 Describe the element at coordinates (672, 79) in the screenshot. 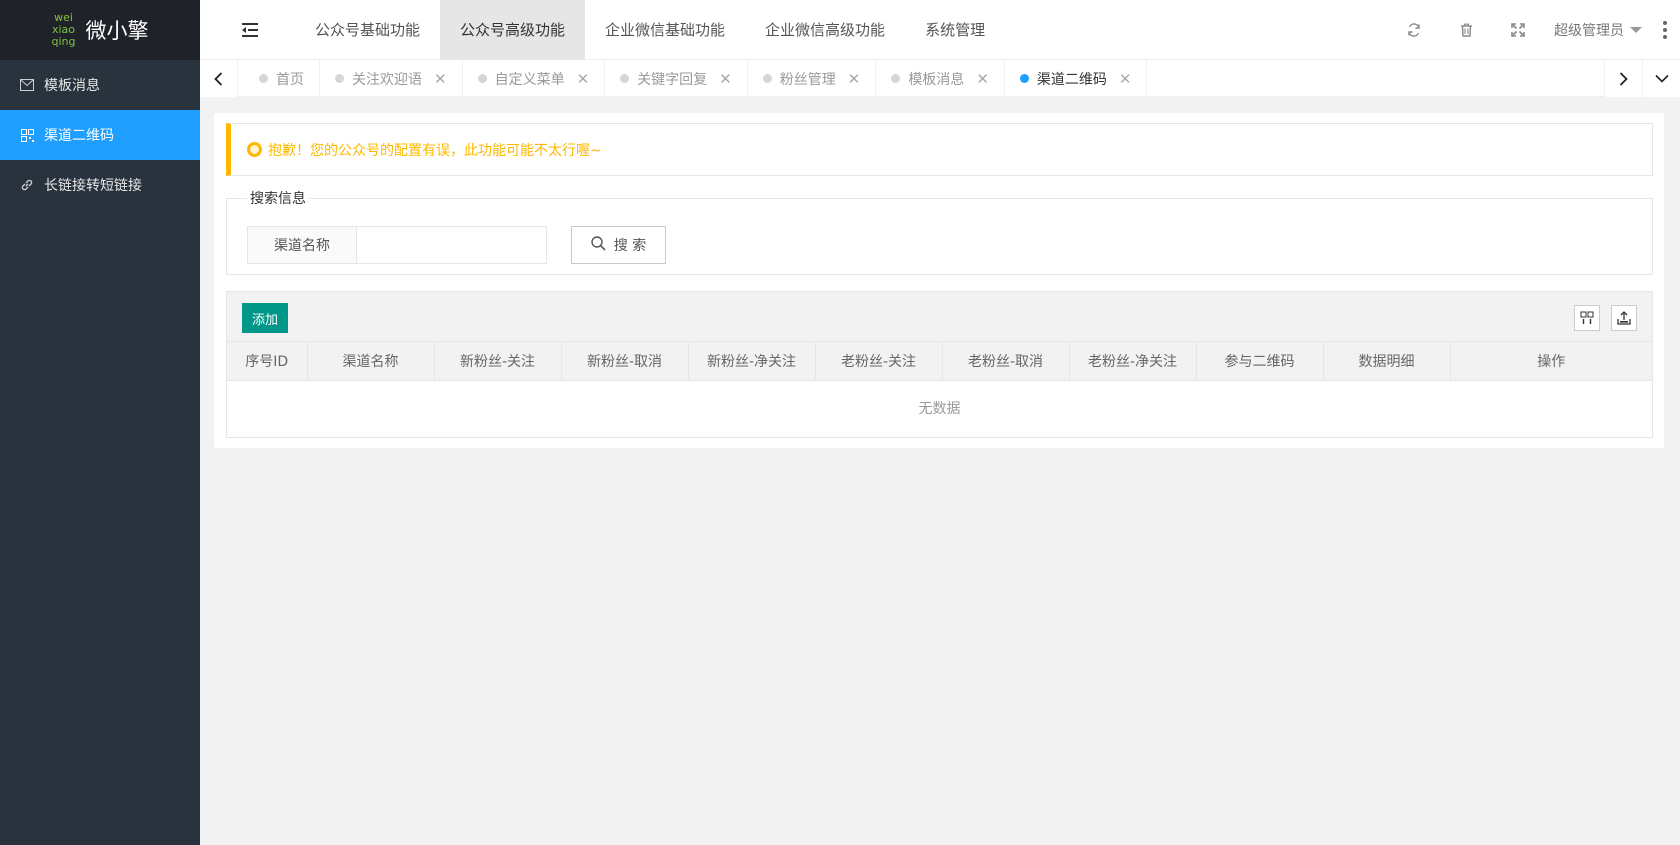

I see `tab-label: 关键字回复` at that location.